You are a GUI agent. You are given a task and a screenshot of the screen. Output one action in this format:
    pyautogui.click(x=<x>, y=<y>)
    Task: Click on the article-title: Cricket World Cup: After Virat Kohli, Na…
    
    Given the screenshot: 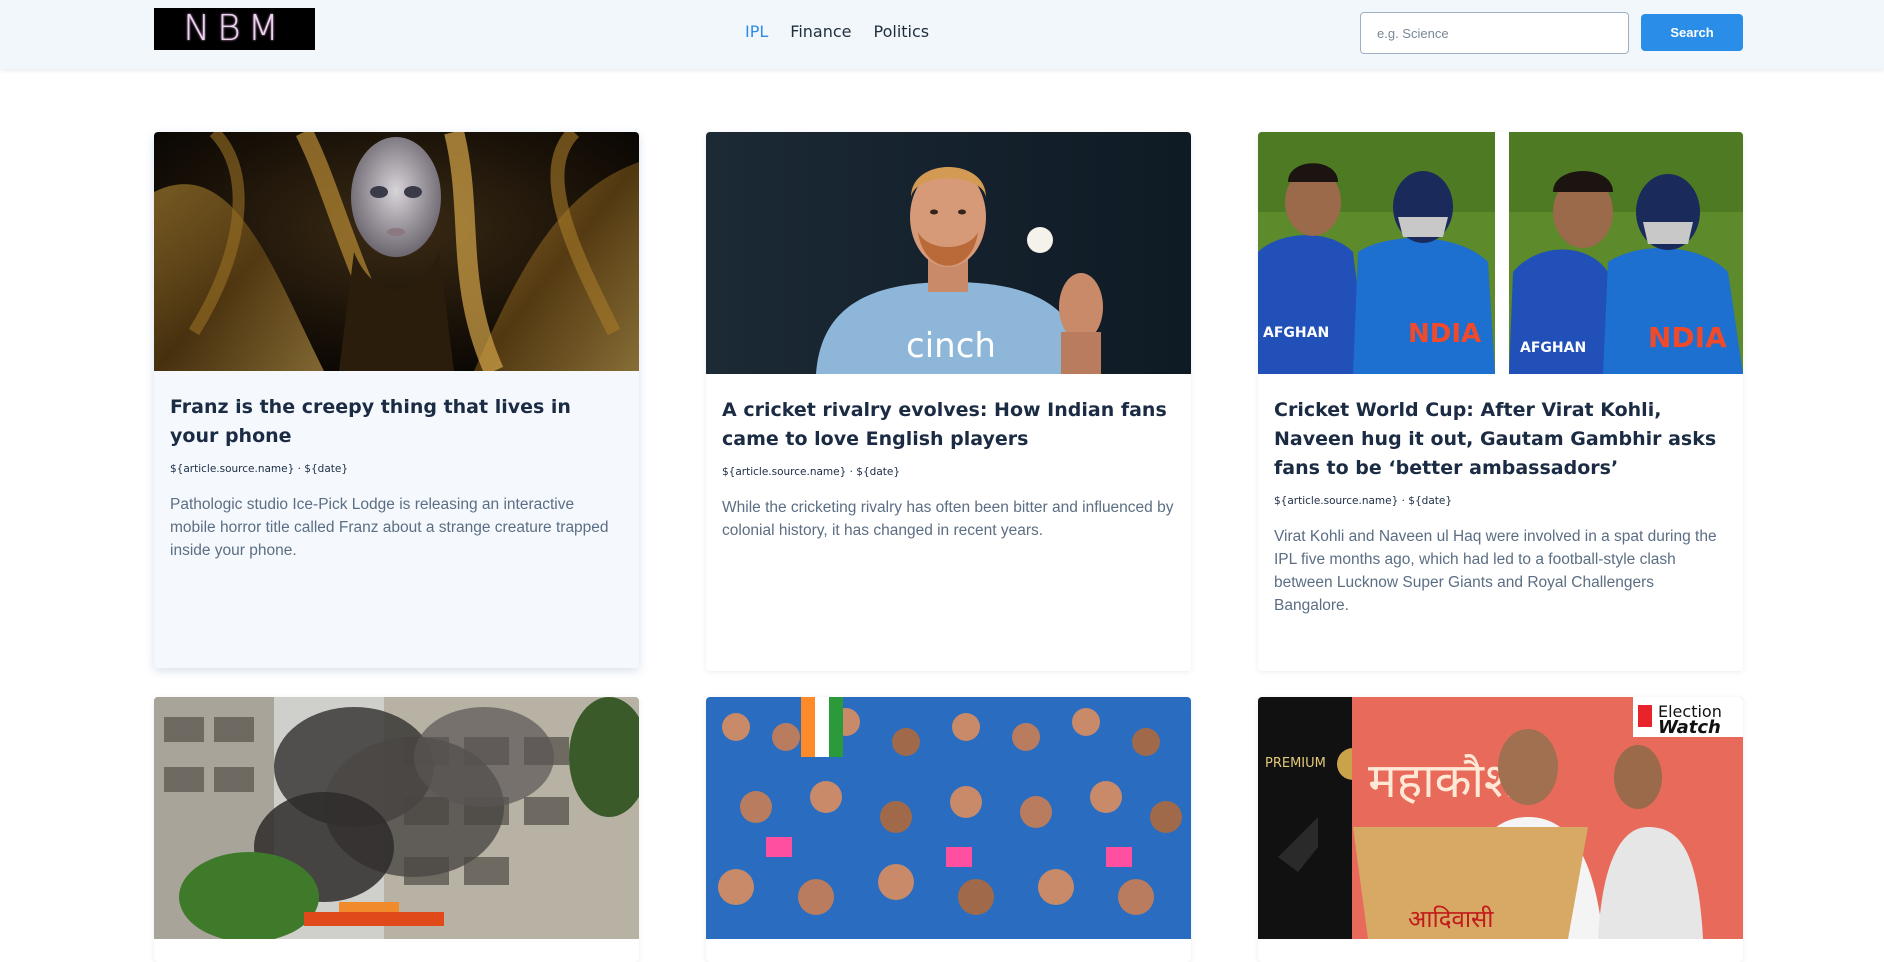 What is the action you would take?
    pyautogui.click(x=1500, y=439)
    